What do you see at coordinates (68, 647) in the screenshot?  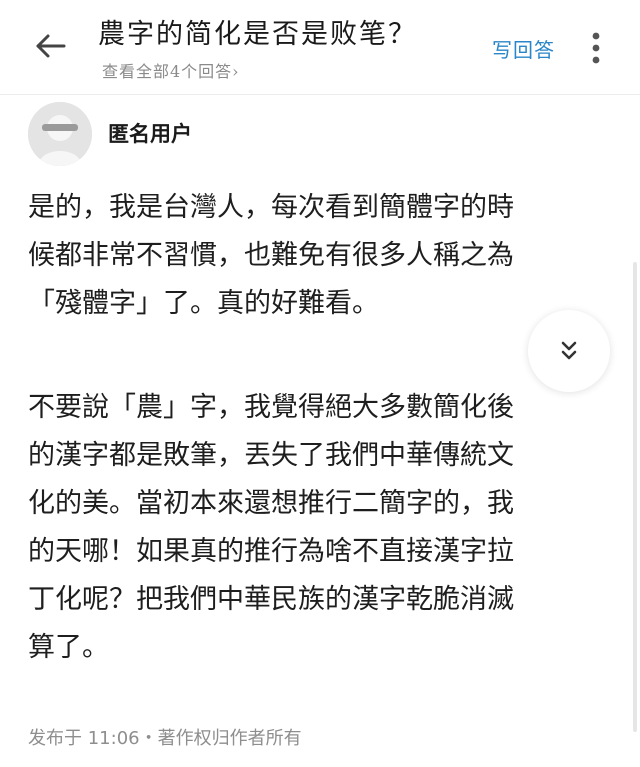 I see `answer-line: 算了。` at bounding box center [68, 647].